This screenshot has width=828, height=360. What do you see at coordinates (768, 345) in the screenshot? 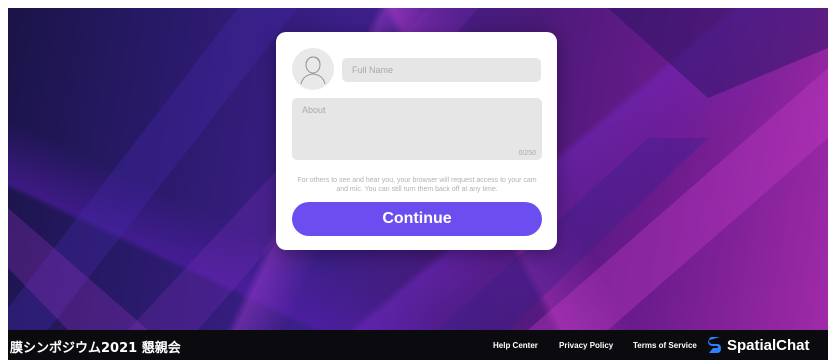
I see `brand-name: SpatialChat` at bounding box center [768, 345].